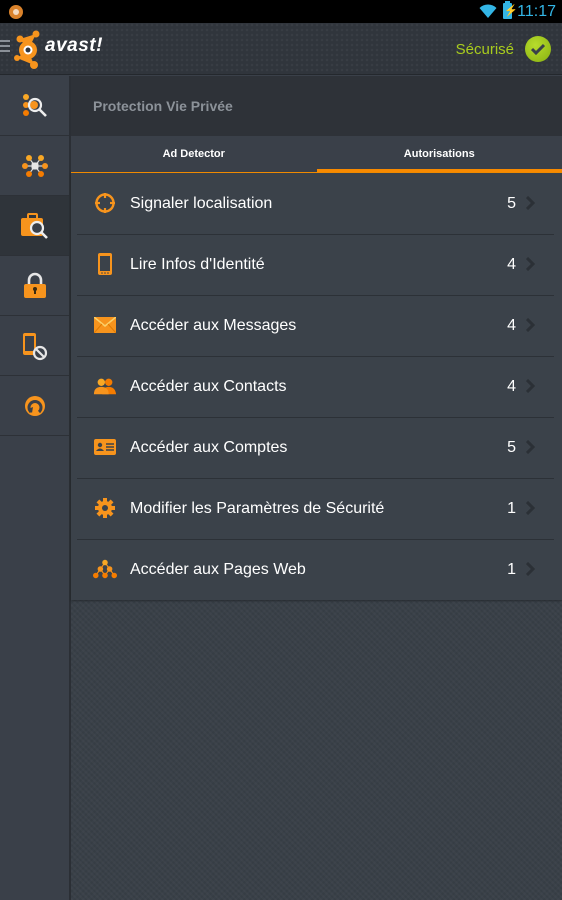 This screenshot has height=900, width=562. I want to click on sidebar-item-scan, so click(34, 106).